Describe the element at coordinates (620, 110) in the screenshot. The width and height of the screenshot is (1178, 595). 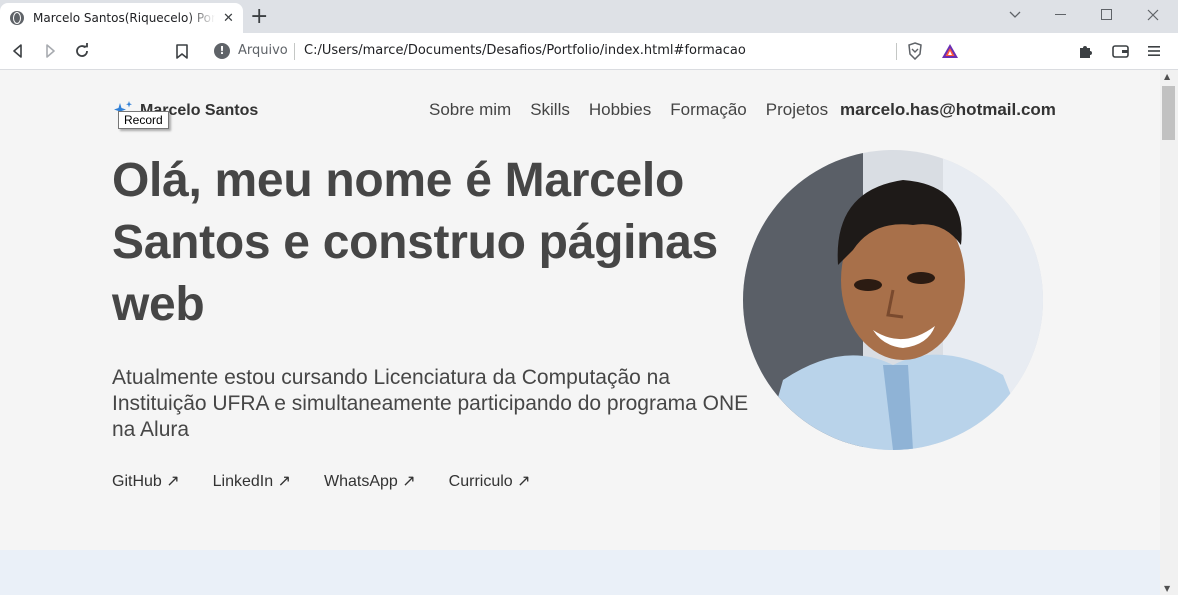
I see `nav-link-hobbies: Hobbies` at that location.